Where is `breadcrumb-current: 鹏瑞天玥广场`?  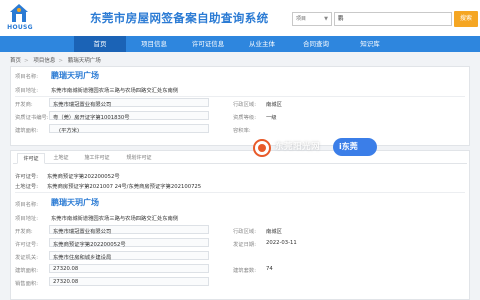
breadcrumb-current: 鹏瑞天玥广场 is located at coordinates (84, 61).